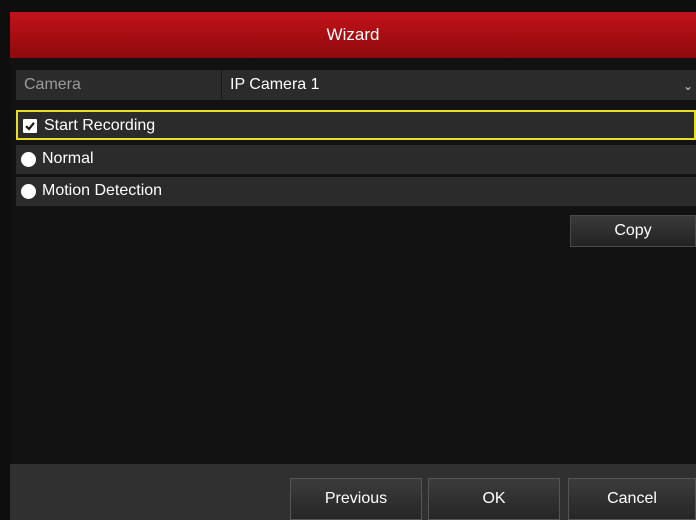 Image resolution: width=696 pixels, height=520 pixels. What do you see at coordinates (494, 499) in the screenshot?
I see `ok-button: OK` at bounding box center [494, 499].